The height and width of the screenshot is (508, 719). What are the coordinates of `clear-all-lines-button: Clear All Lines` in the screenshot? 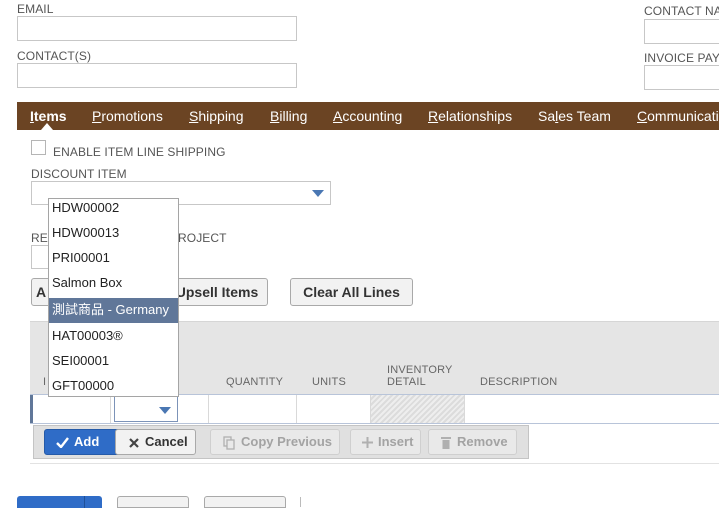 It's located at (351, 292).